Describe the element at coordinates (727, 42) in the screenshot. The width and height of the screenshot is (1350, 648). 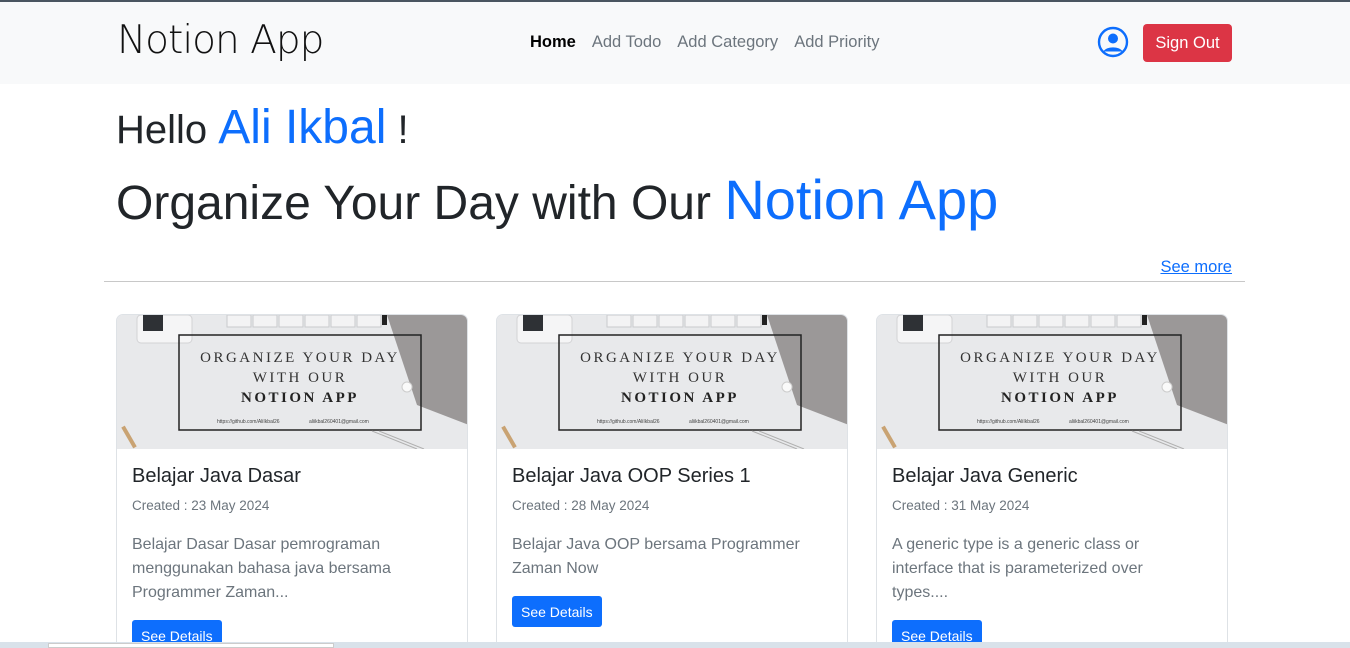
I see `nav-add-category: Add Category` at that location.